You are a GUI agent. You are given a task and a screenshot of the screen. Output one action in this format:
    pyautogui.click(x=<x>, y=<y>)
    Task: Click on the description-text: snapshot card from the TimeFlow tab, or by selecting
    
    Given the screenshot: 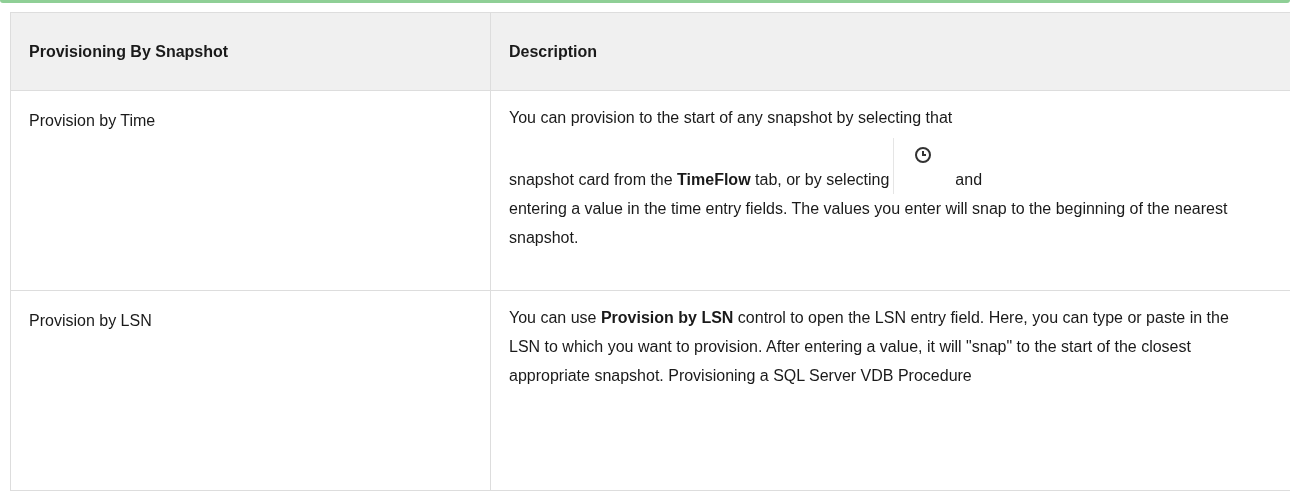 What is the action you would take?
    pyautogui.click(x=699, y=180)
    